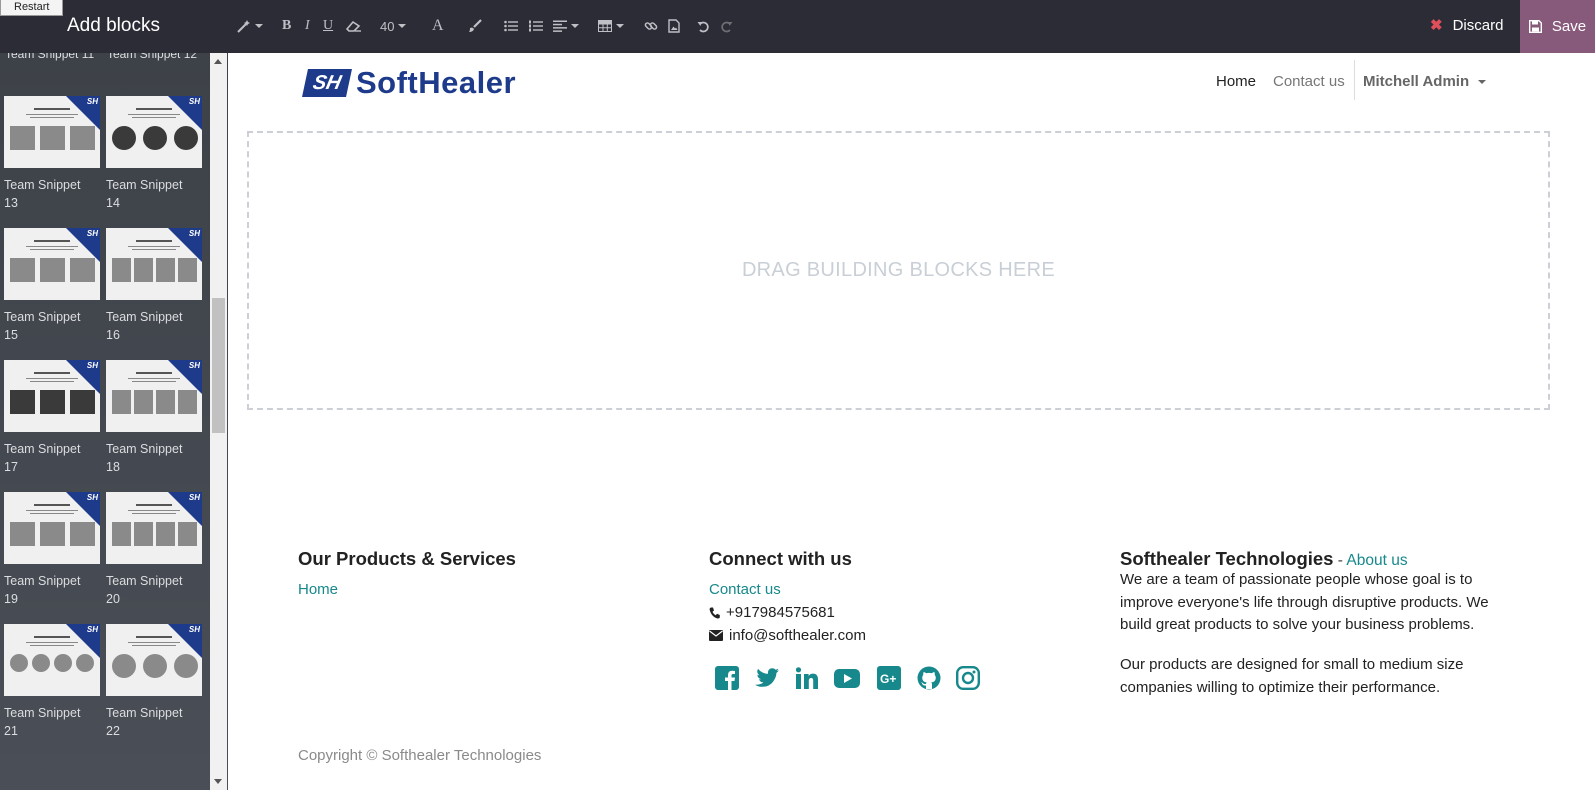 Image resolution: width=1595 pixels, height=790 pixels. I want to click on products-title: Our Products & Services, so click(407, 558).